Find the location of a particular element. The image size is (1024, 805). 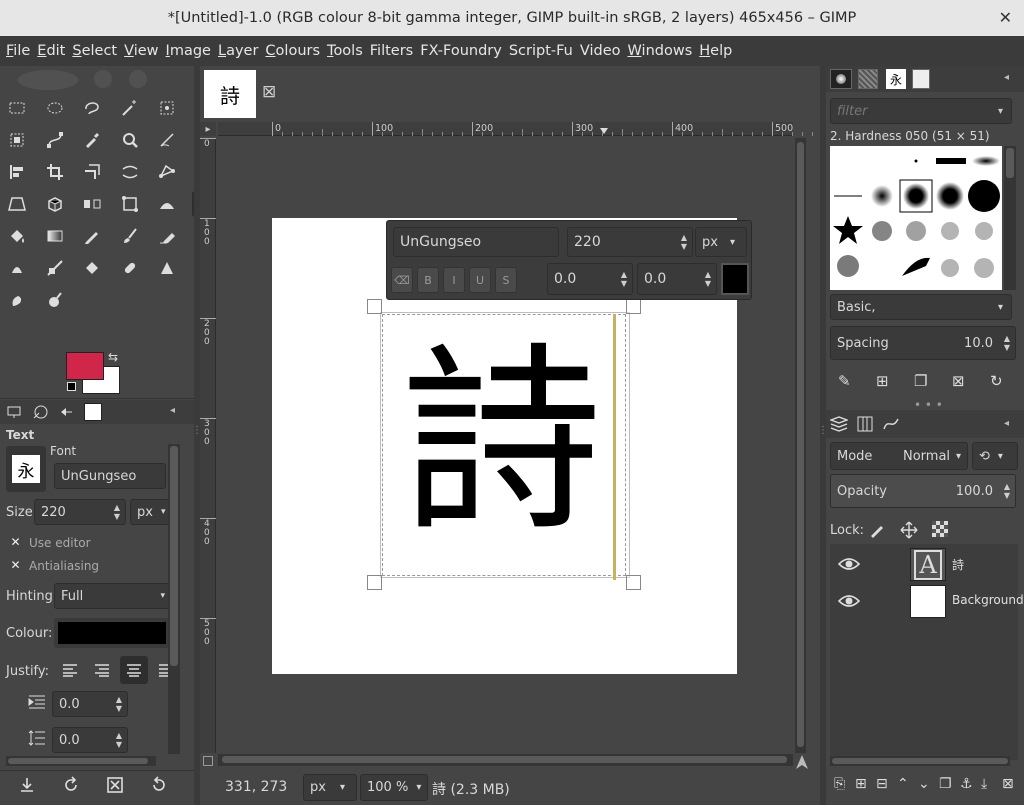

lock-pixels-icon is located at coordinates (877, 532).